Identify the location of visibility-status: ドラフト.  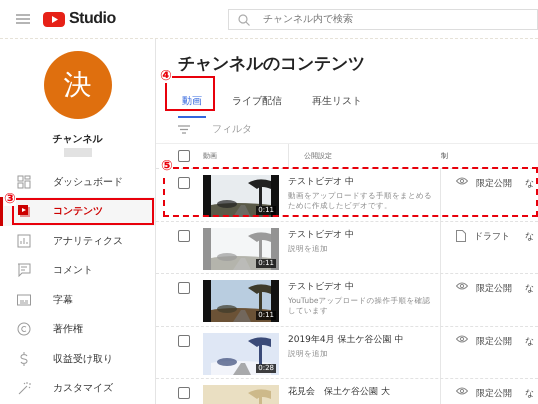
(492, 236).